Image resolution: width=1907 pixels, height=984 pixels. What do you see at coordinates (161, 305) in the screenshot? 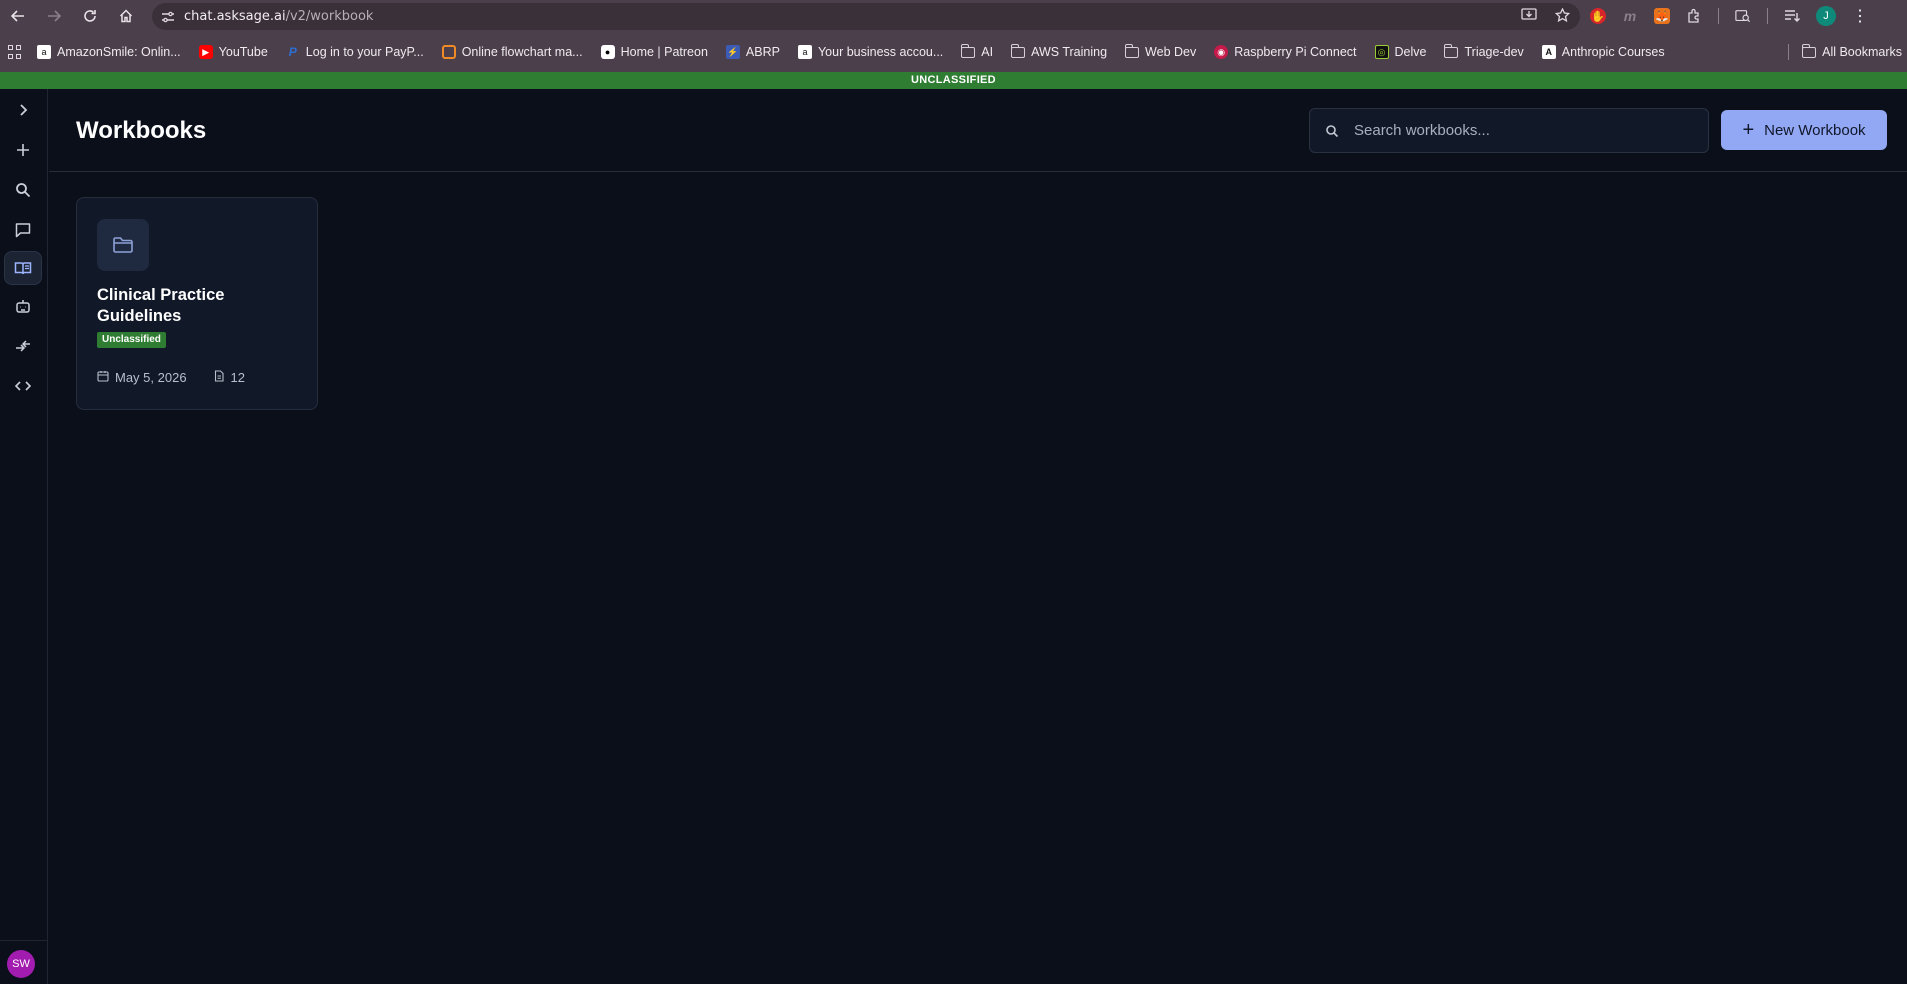
I see `workbook-title: Clinical Practice Guidelines` at bounding box center [161, 305].